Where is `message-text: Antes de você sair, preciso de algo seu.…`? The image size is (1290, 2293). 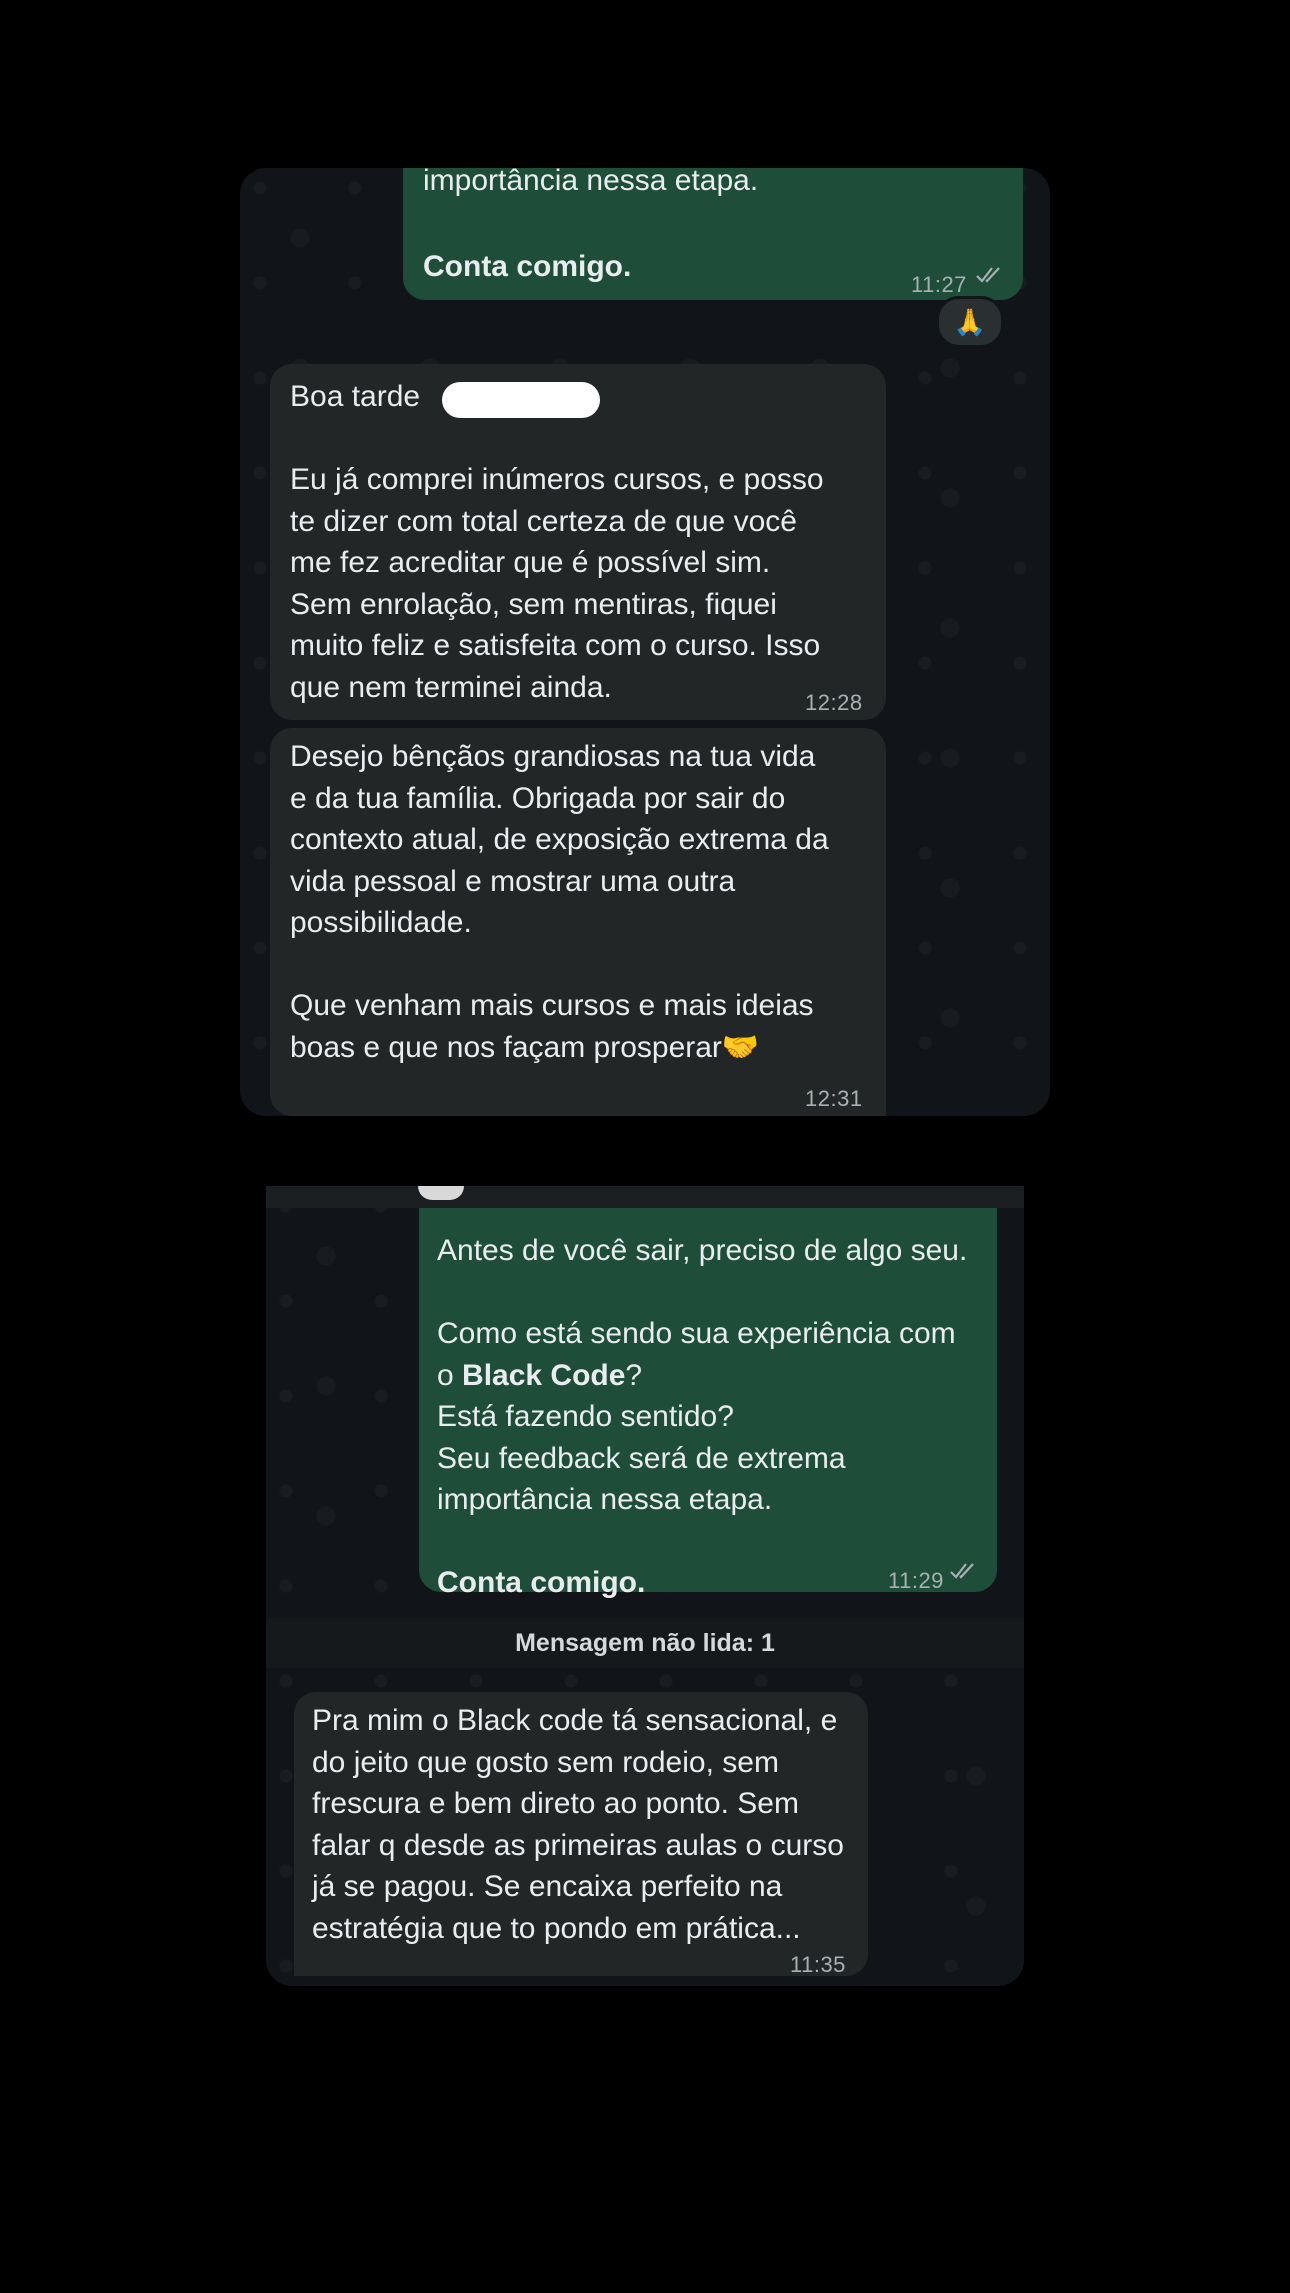 message-text: Antes de você sair, preciso de algo seu.… is located at coordinates (715, 1417).